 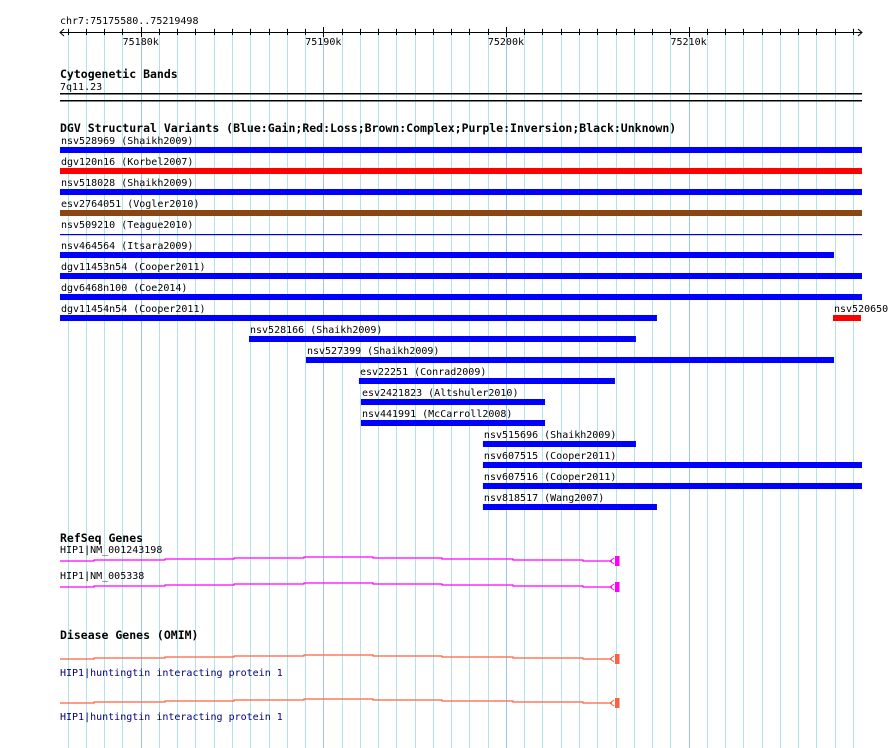 I want to click on region-label: chr7:75175580..75219498, so click(x=129, y=21).